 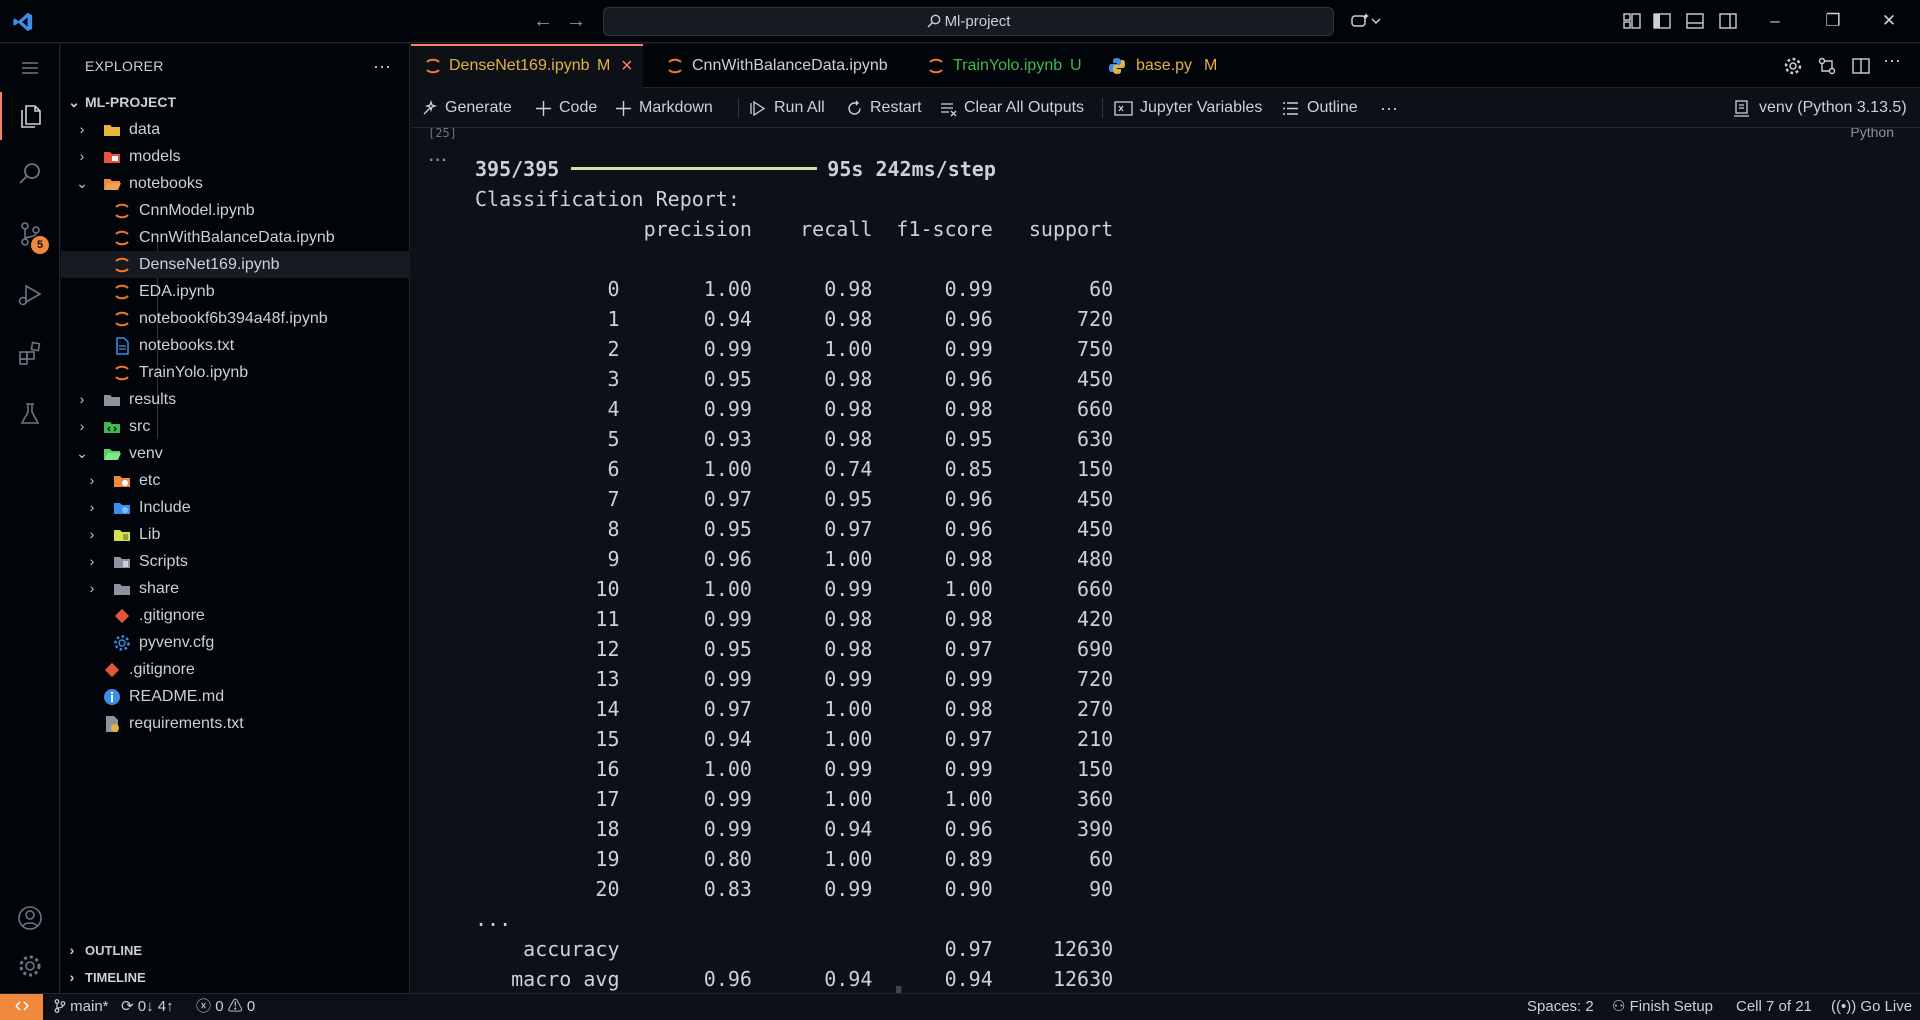 I want to click on problems-indicator: ⓧ 0 ⚠ 0, so click(x=225, y=1007).